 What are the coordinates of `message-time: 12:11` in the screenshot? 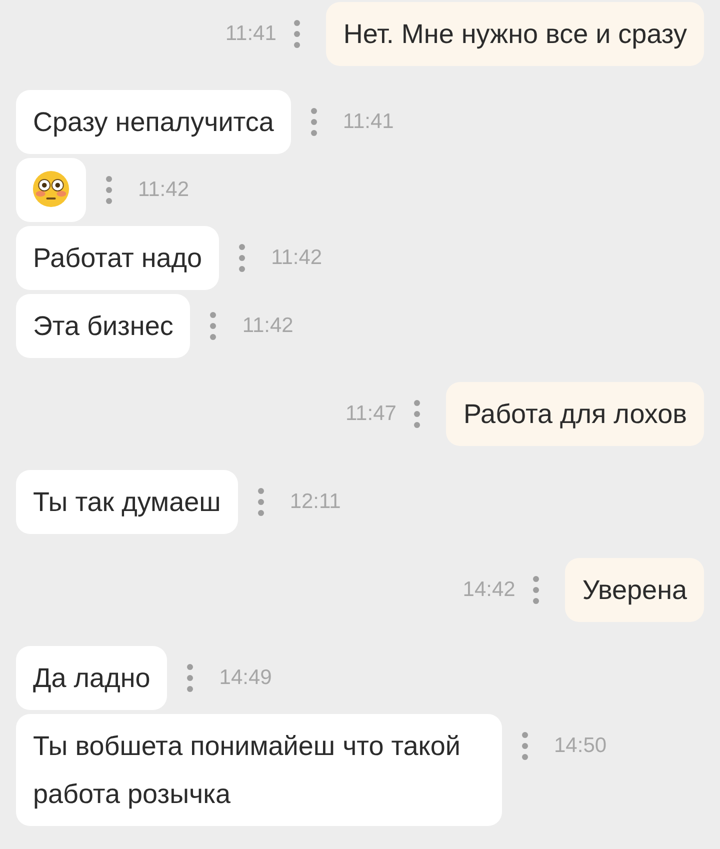 It's located at (315, 502).